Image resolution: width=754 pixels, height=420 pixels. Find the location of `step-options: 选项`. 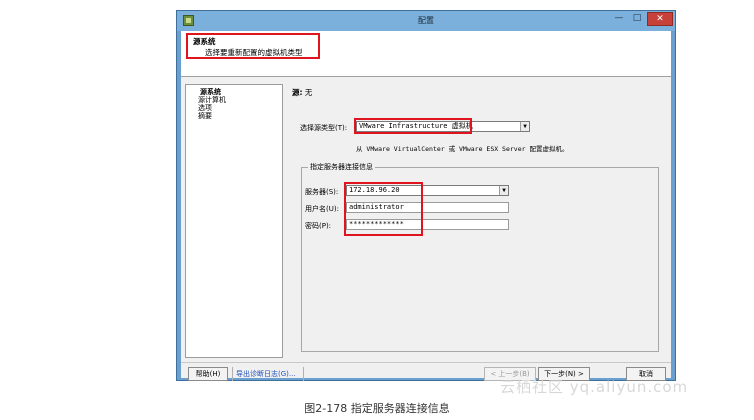

step-options: 选项 is located at coordinates (205, 108).